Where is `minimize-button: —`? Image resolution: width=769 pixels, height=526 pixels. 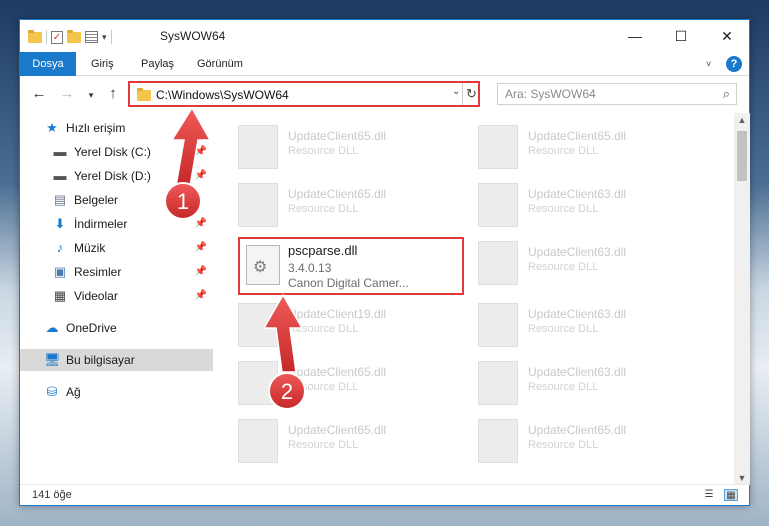
minimize-button: — is located at coordinates (635, 36).